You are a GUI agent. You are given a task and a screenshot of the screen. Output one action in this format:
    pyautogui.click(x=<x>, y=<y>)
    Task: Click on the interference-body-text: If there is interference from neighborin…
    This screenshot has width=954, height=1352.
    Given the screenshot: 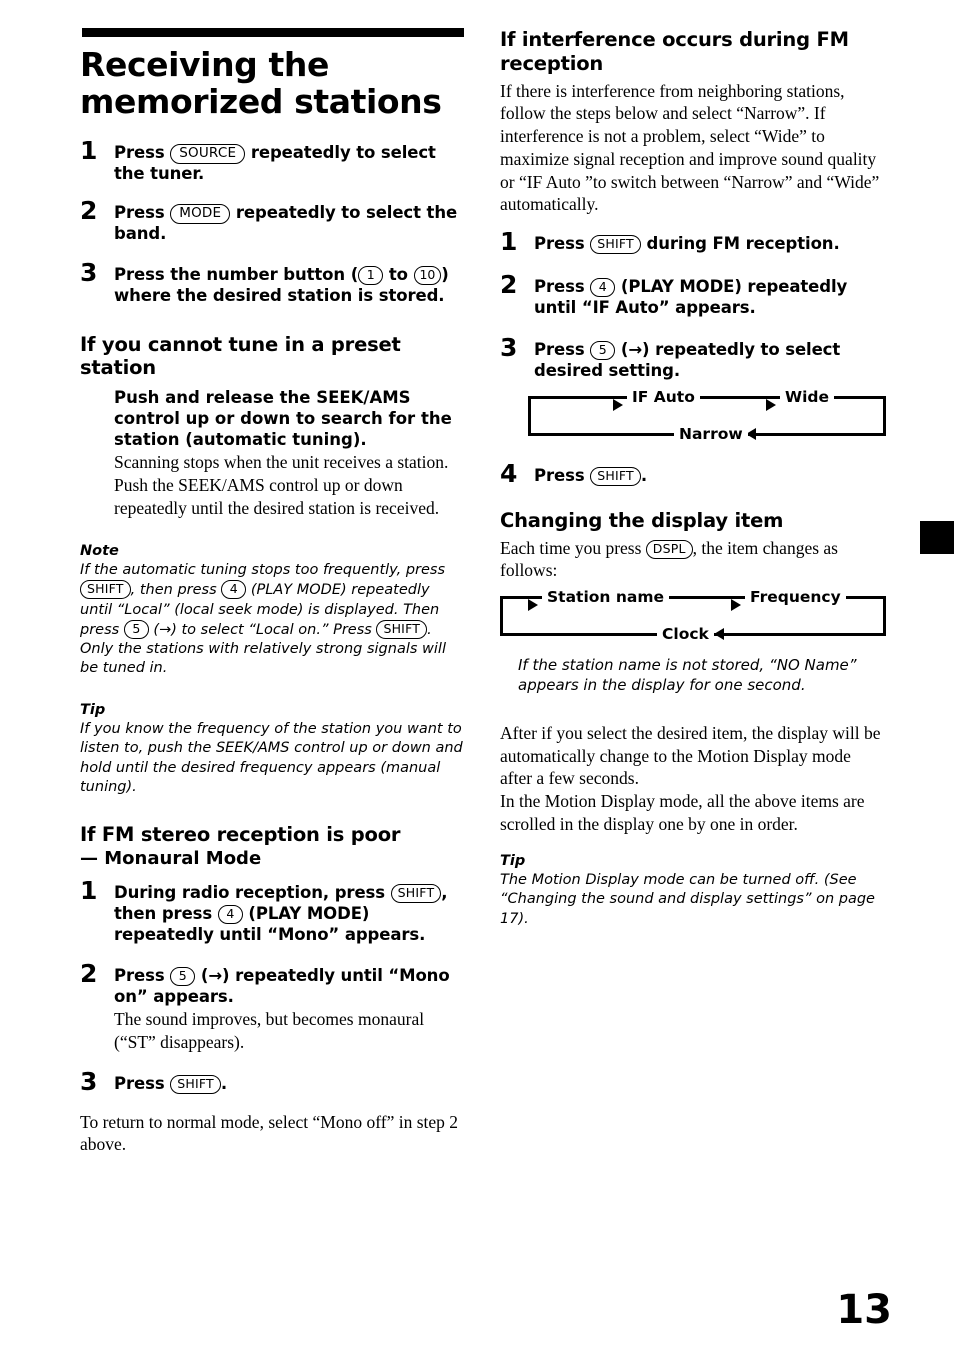 What is the action you would take?
    pyautogui.click(x=690, y=147)
    